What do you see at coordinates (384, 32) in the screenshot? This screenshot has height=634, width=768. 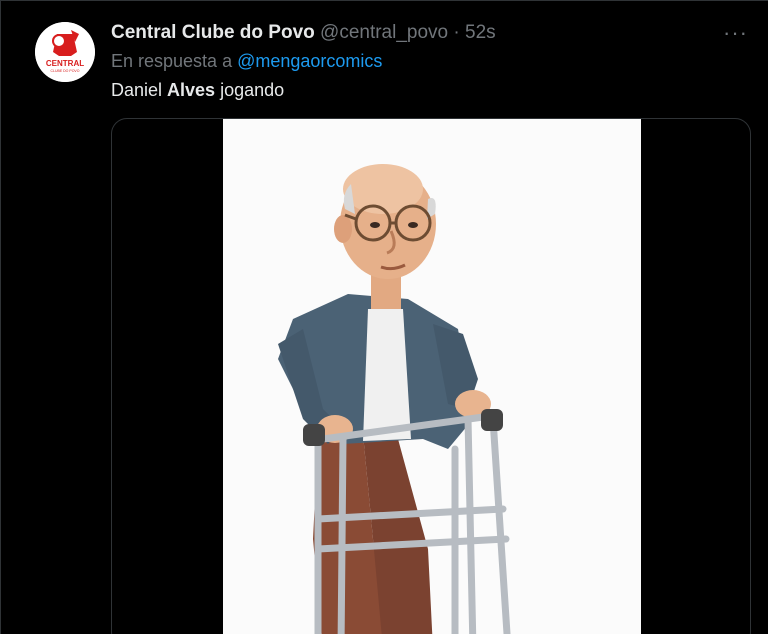 I see `handle-link: @central_povo` at bounding box center [384, 32].